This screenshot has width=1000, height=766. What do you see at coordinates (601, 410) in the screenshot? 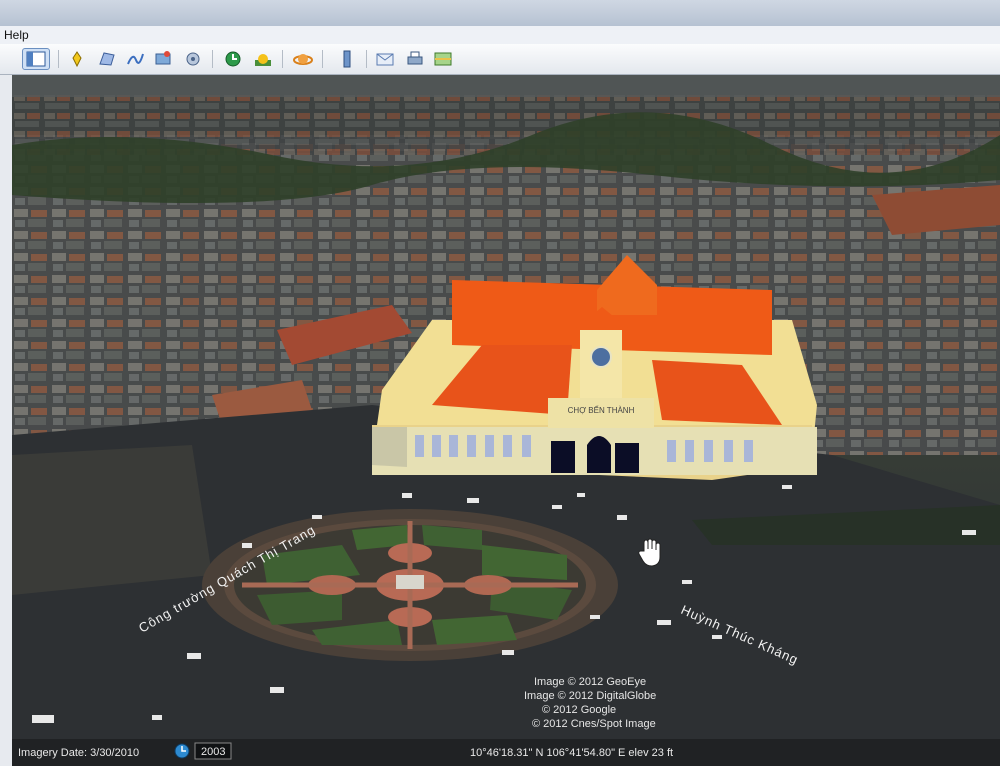
I see `market-sign: CHỢ BẾN THÀNH` at bounding box center [601, 410].